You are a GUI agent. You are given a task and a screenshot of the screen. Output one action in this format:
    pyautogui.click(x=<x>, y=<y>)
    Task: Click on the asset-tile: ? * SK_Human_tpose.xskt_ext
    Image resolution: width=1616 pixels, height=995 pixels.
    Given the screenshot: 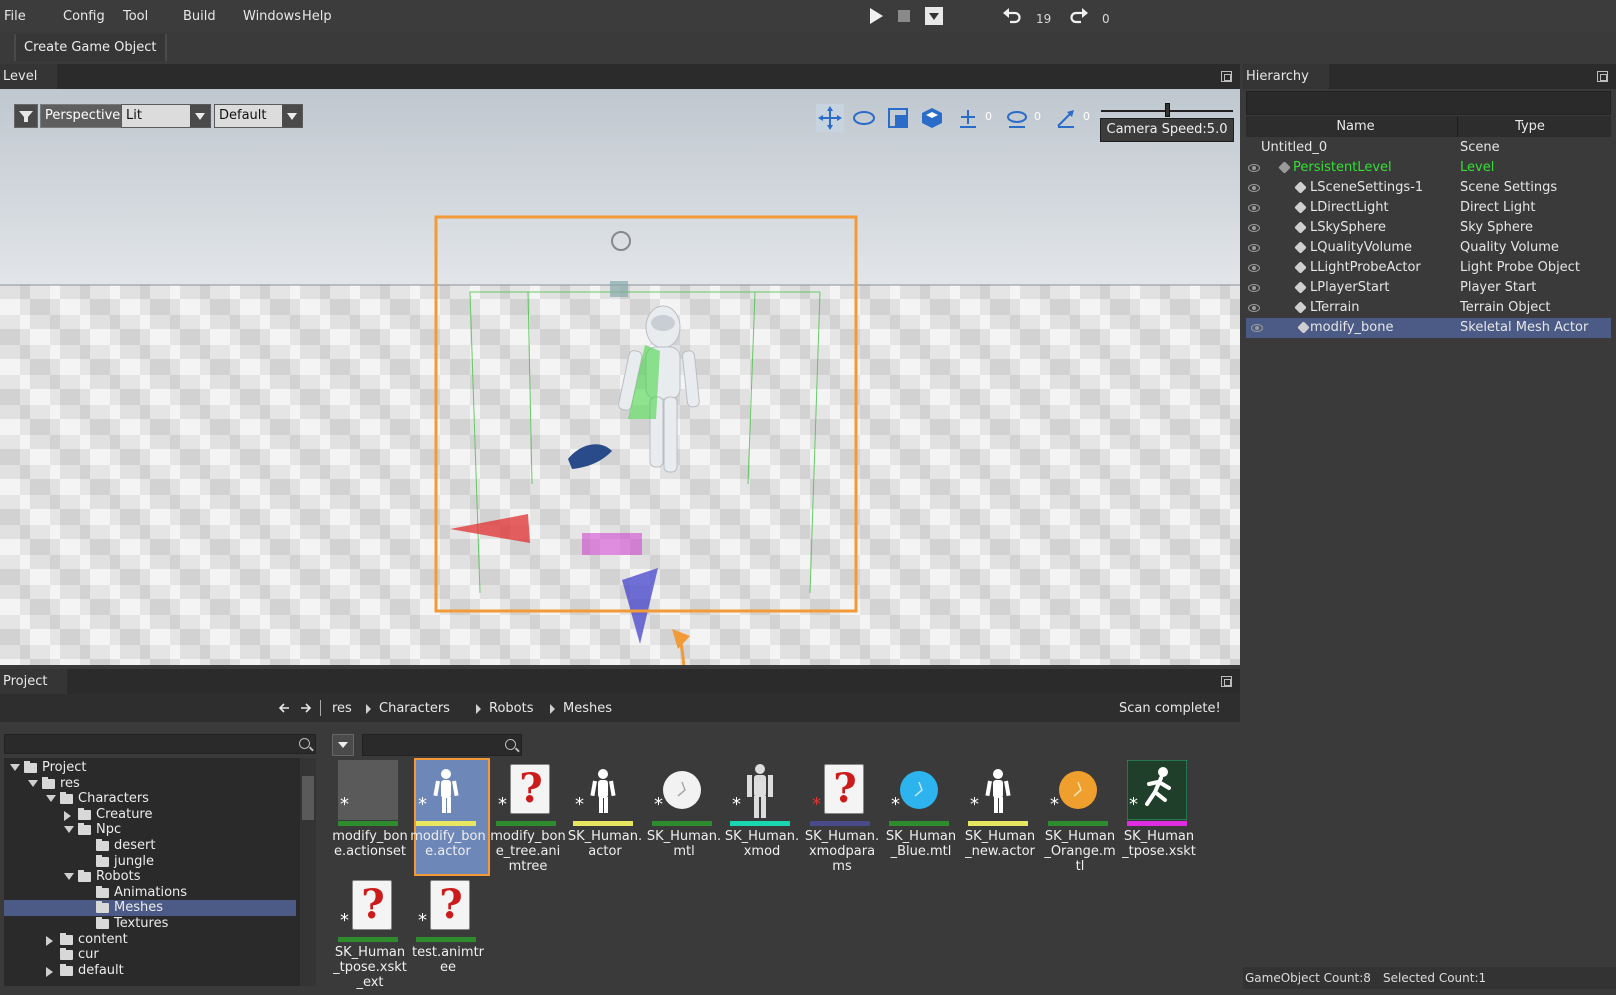 What is the action you would take?
    pyautogui.click(x=370, y=933)
    